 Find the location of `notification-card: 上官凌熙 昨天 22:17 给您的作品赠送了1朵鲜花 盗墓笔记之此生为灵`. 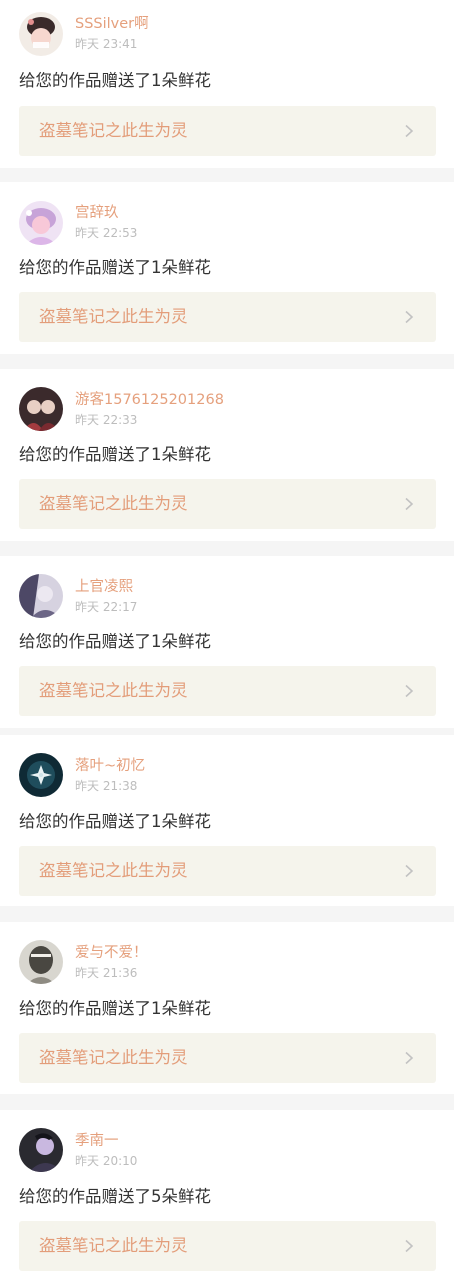

notification-card: 上官凌熙 昨天 22:17 给您的作品赠送了1朵鲜花 盗墓笔记之此生为灵 is located at coordinates (227, 642).